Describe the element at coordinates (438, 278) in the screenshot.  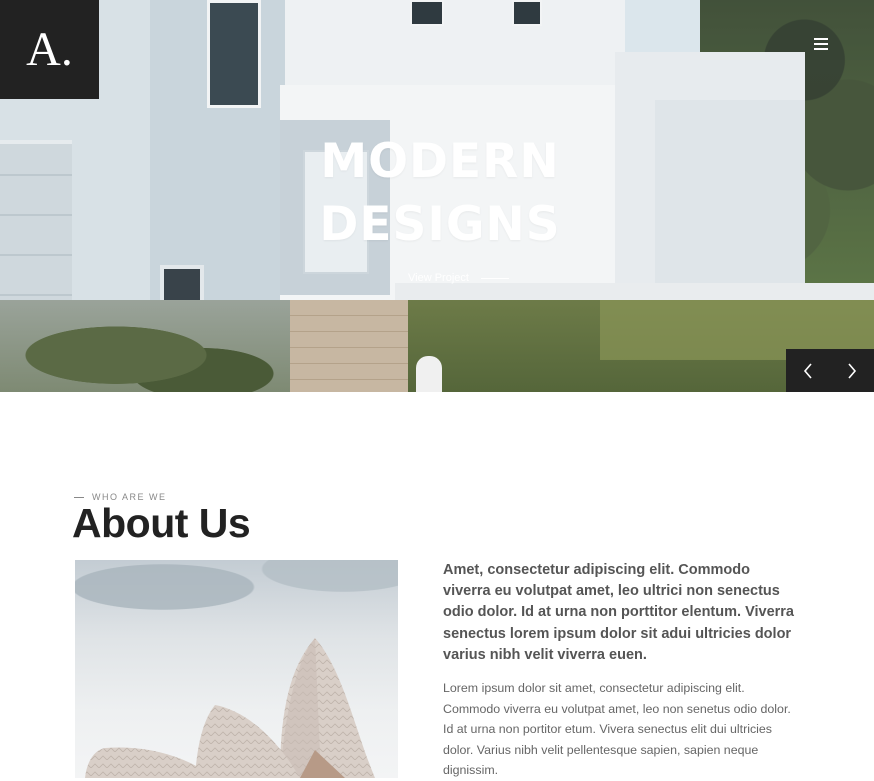
I see `view-project-label: View Project` at that location.